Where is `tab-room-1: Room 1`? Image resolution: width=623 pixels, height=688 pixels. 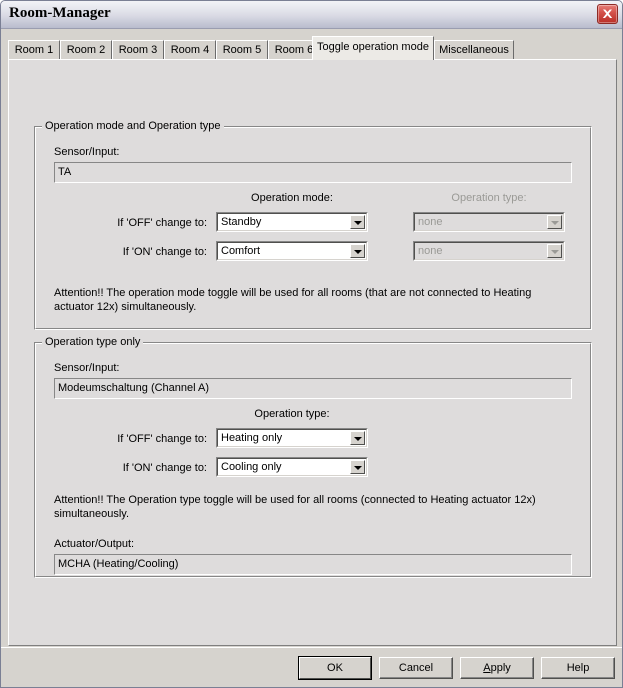
tab-room-1: Room 1 is located at coordinates (34, 50).